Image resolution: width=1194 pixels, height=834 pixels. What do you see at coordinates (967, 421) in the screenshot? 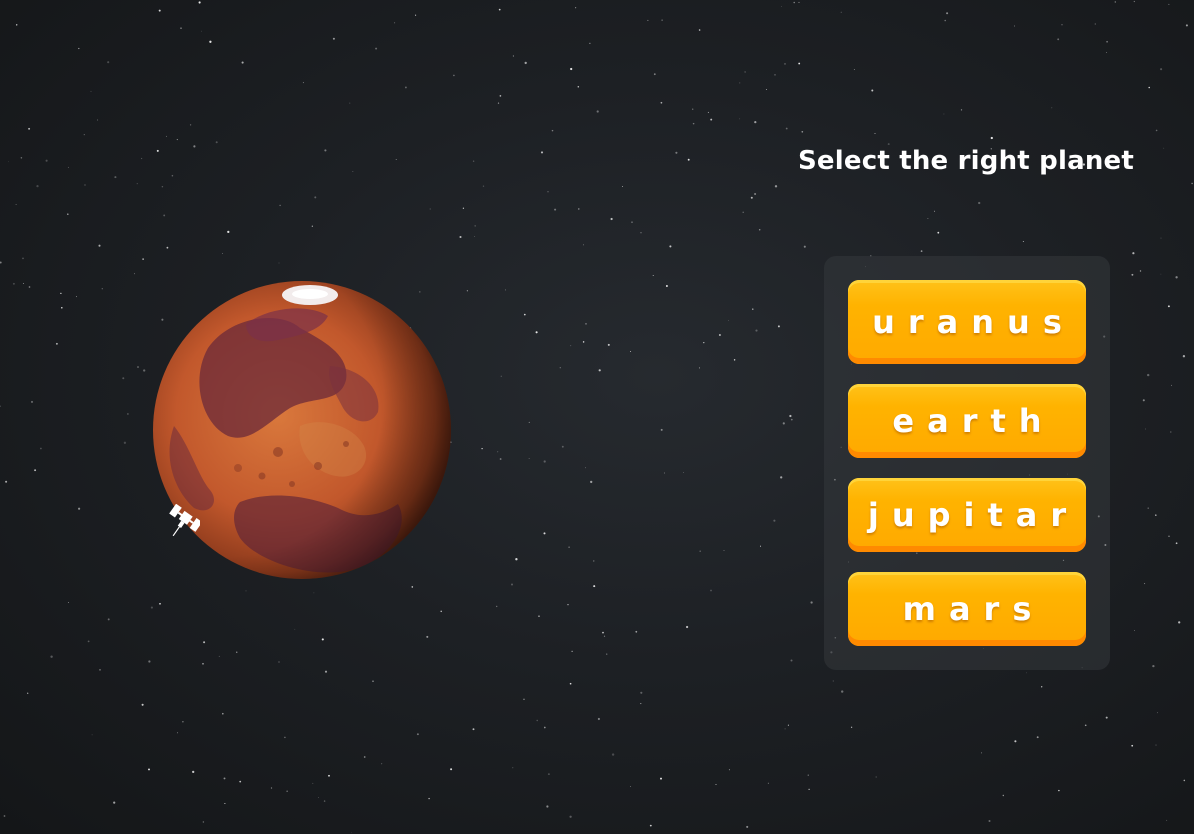
I see `choice-button-earth: earth` at bounding box center [967, 421].